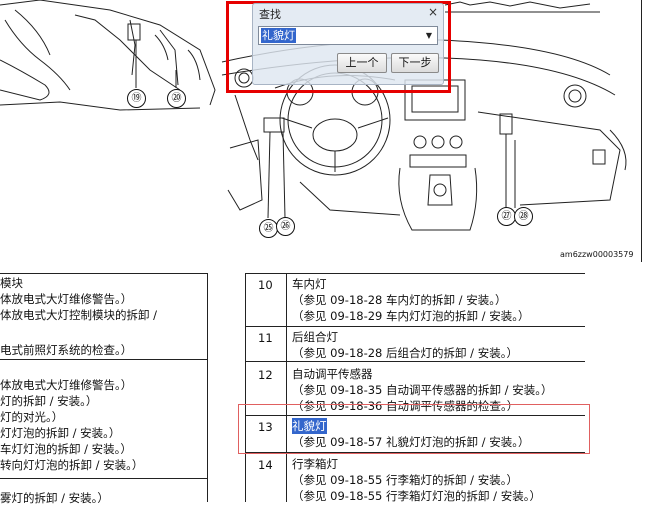  I want to click on page-border-line, so click(641, 131).